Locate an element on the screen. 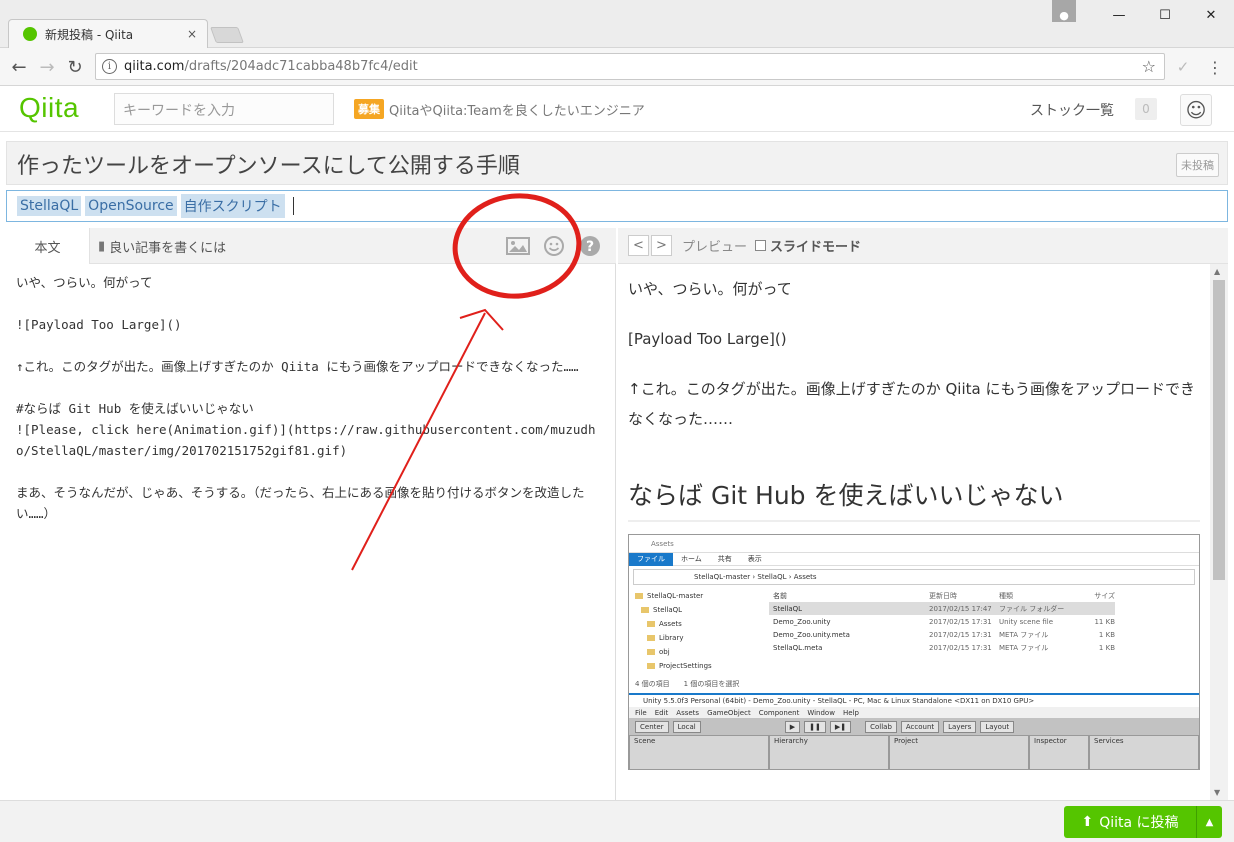 The height and width of the screenshot is (842, 1234). status-badge: 未投稿 is located at coordinates (1197, 165).